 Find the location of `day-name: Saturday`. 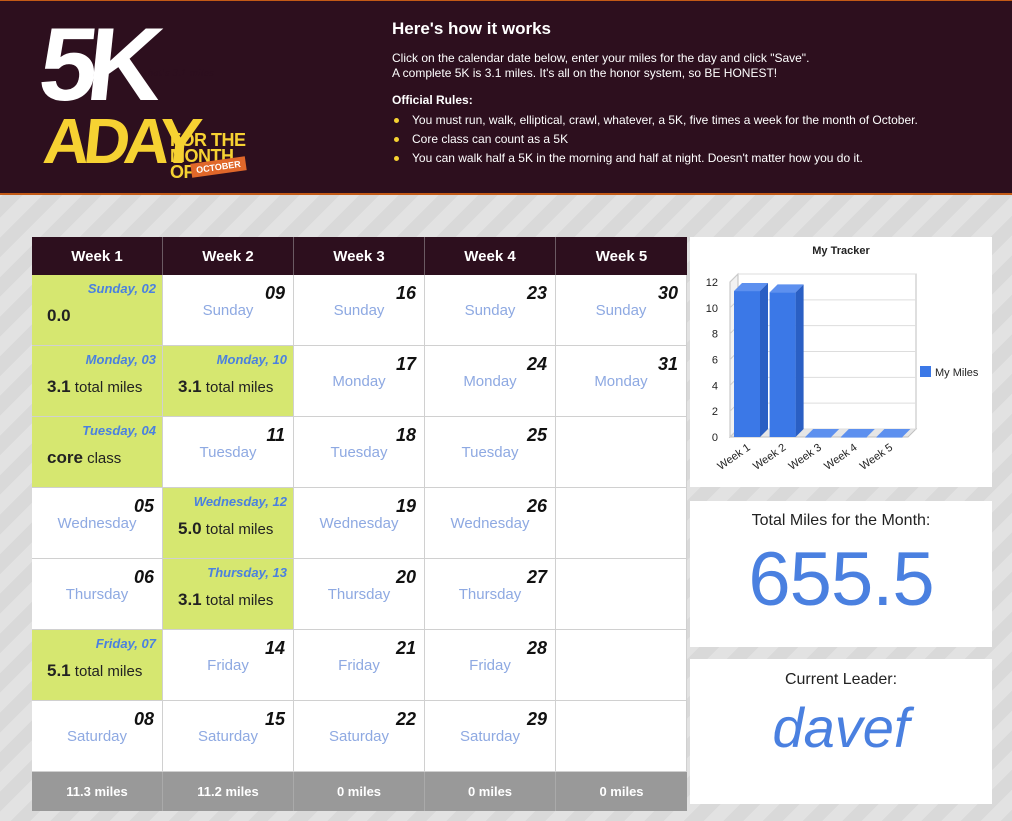

day-name: Saturday is located at coordinates (359, 736).